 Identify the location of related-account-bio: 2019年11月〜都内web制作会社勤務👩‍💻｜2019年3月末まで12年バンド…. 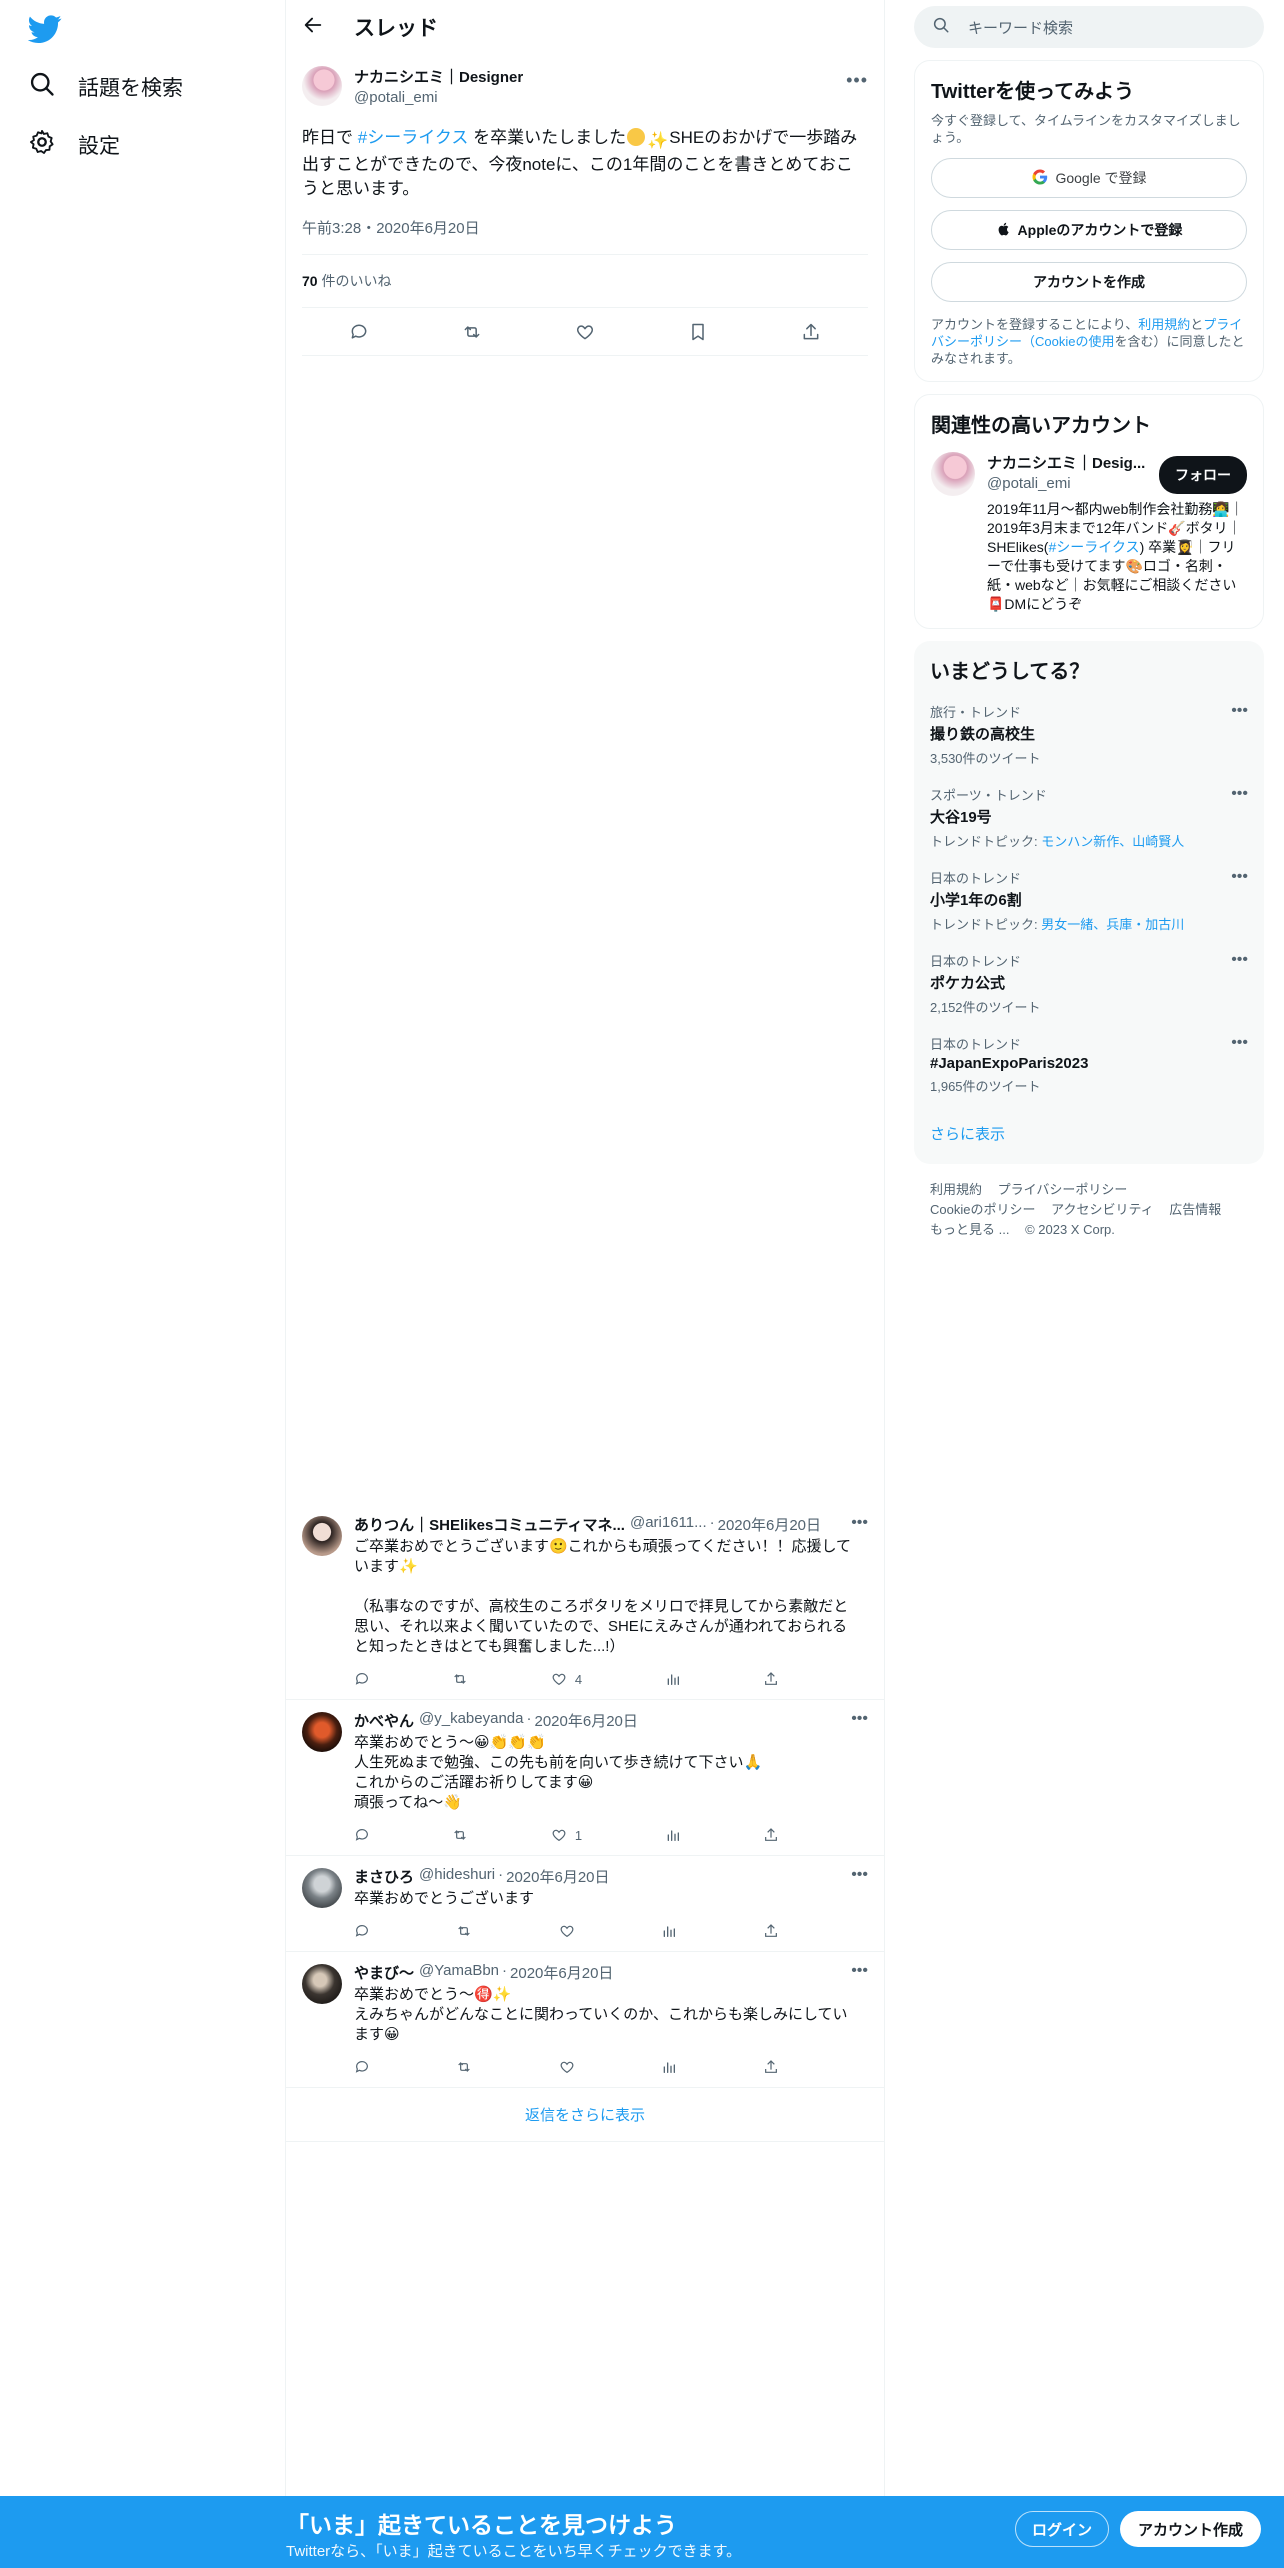
(1117, 557).